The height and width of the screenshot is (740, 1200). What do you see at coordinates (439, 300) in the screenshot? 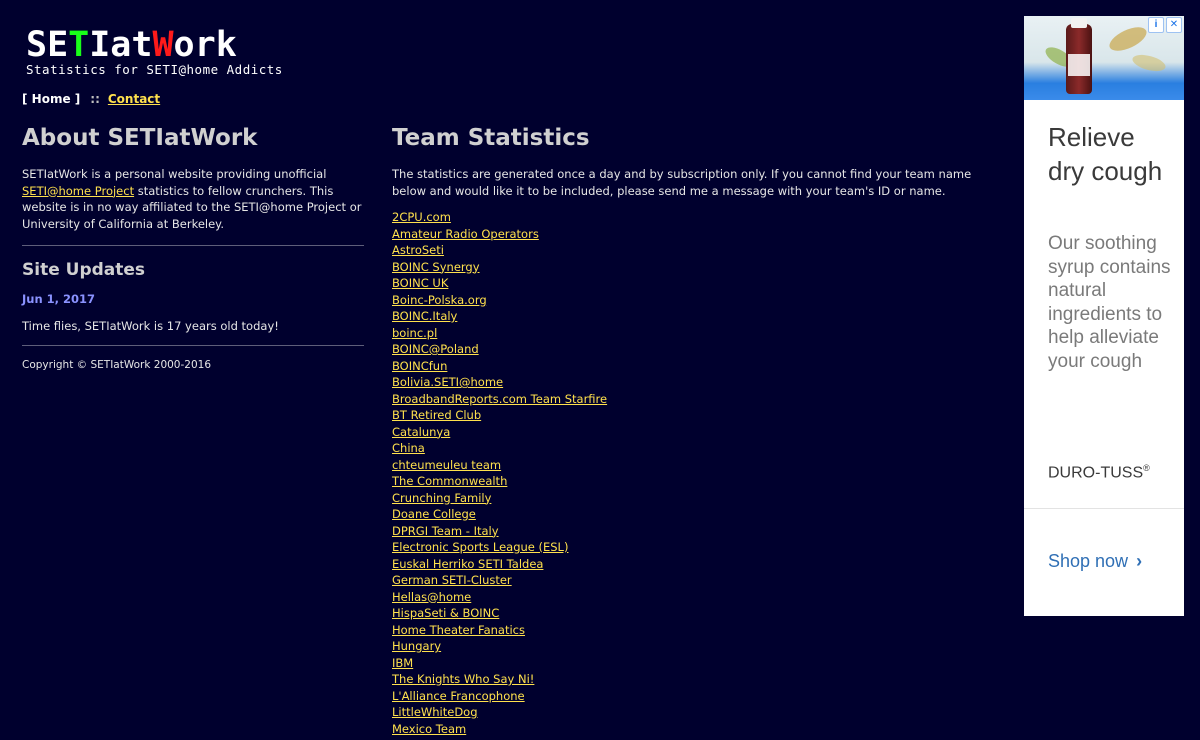
I see `team-link: Boinc-Polska.org` at bounding box center [439, 300].